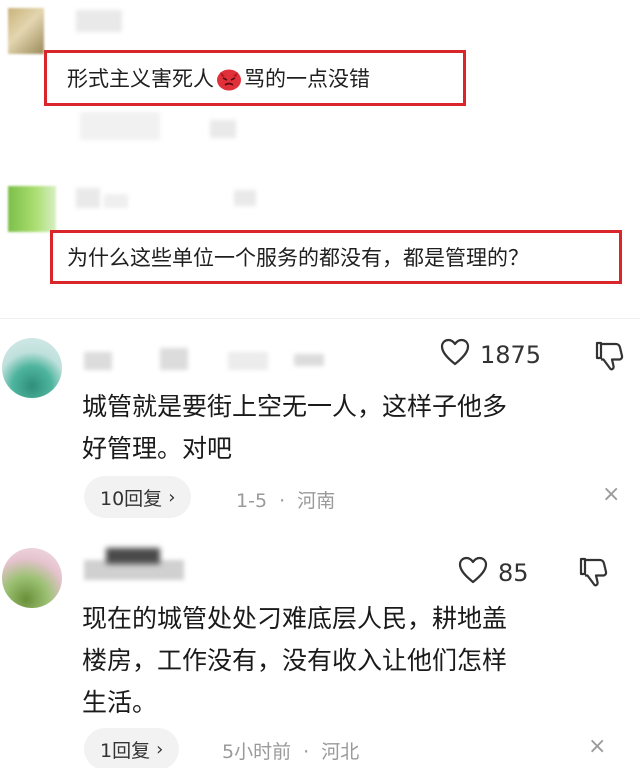  I want to click on comment-meta: 5小时前 · 河北, so click(290, 750).